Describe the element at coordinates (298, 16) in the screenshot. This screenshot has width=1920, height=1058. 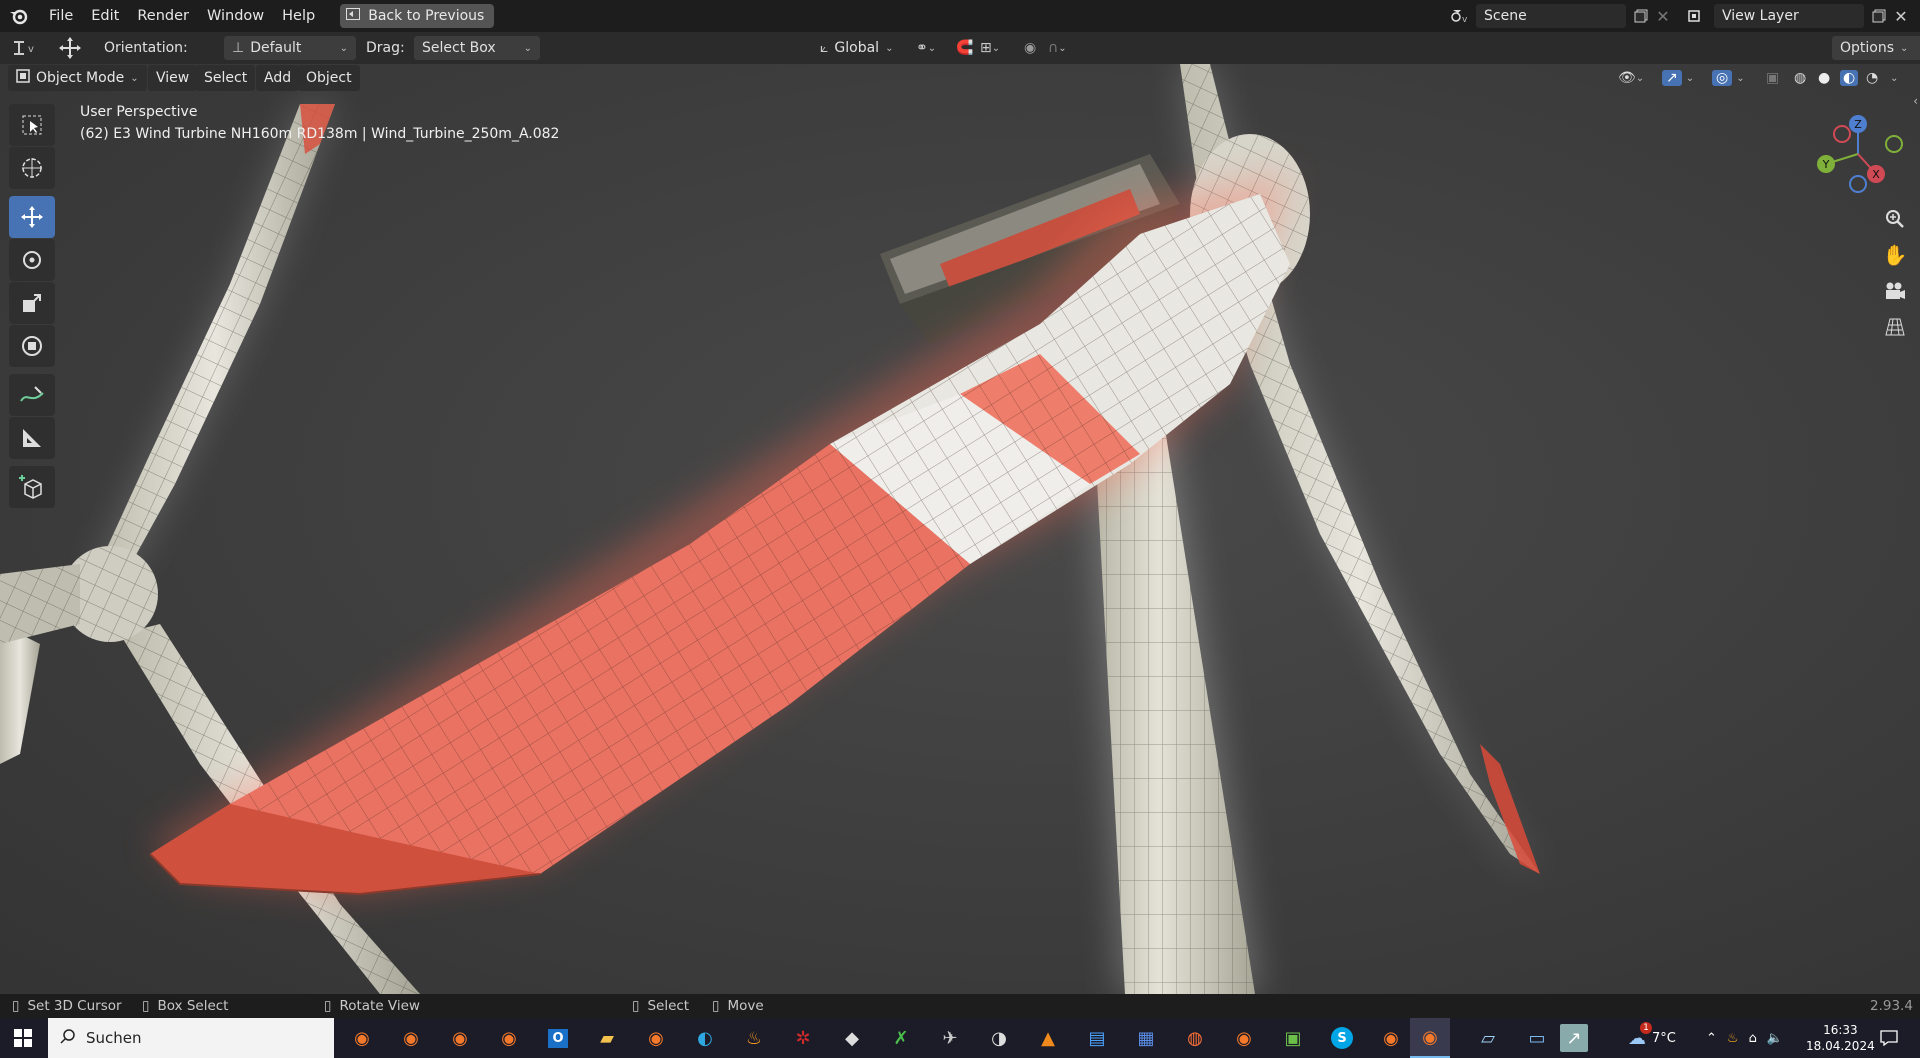
I see `menu-help: Help` at that location.